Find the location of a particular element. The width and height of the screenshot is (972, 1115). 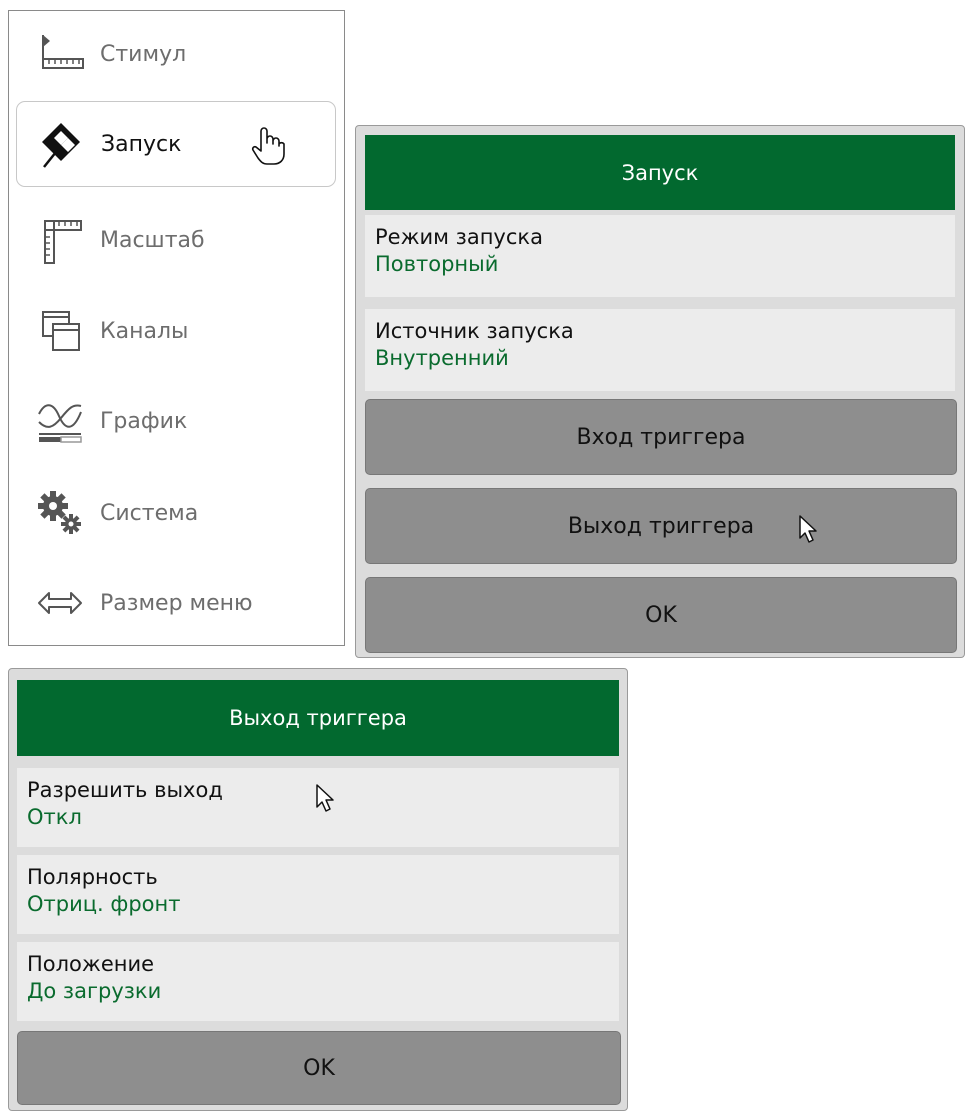

trigger-mode-field: Режим запуска Повторный is located at coordinates (660, 256).